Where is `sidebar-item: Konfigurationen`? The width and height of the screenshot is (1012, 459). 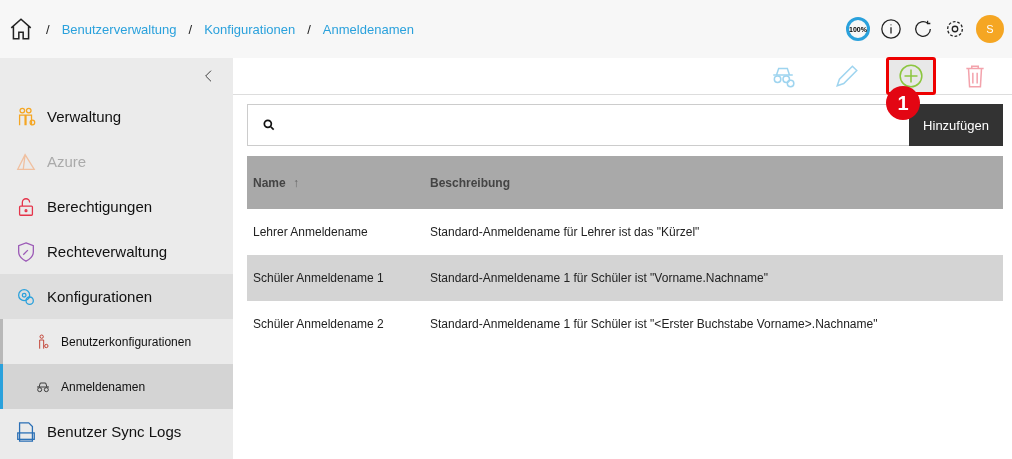
sidebar-item: Konfigurationen is located at coordinates (116, 296).